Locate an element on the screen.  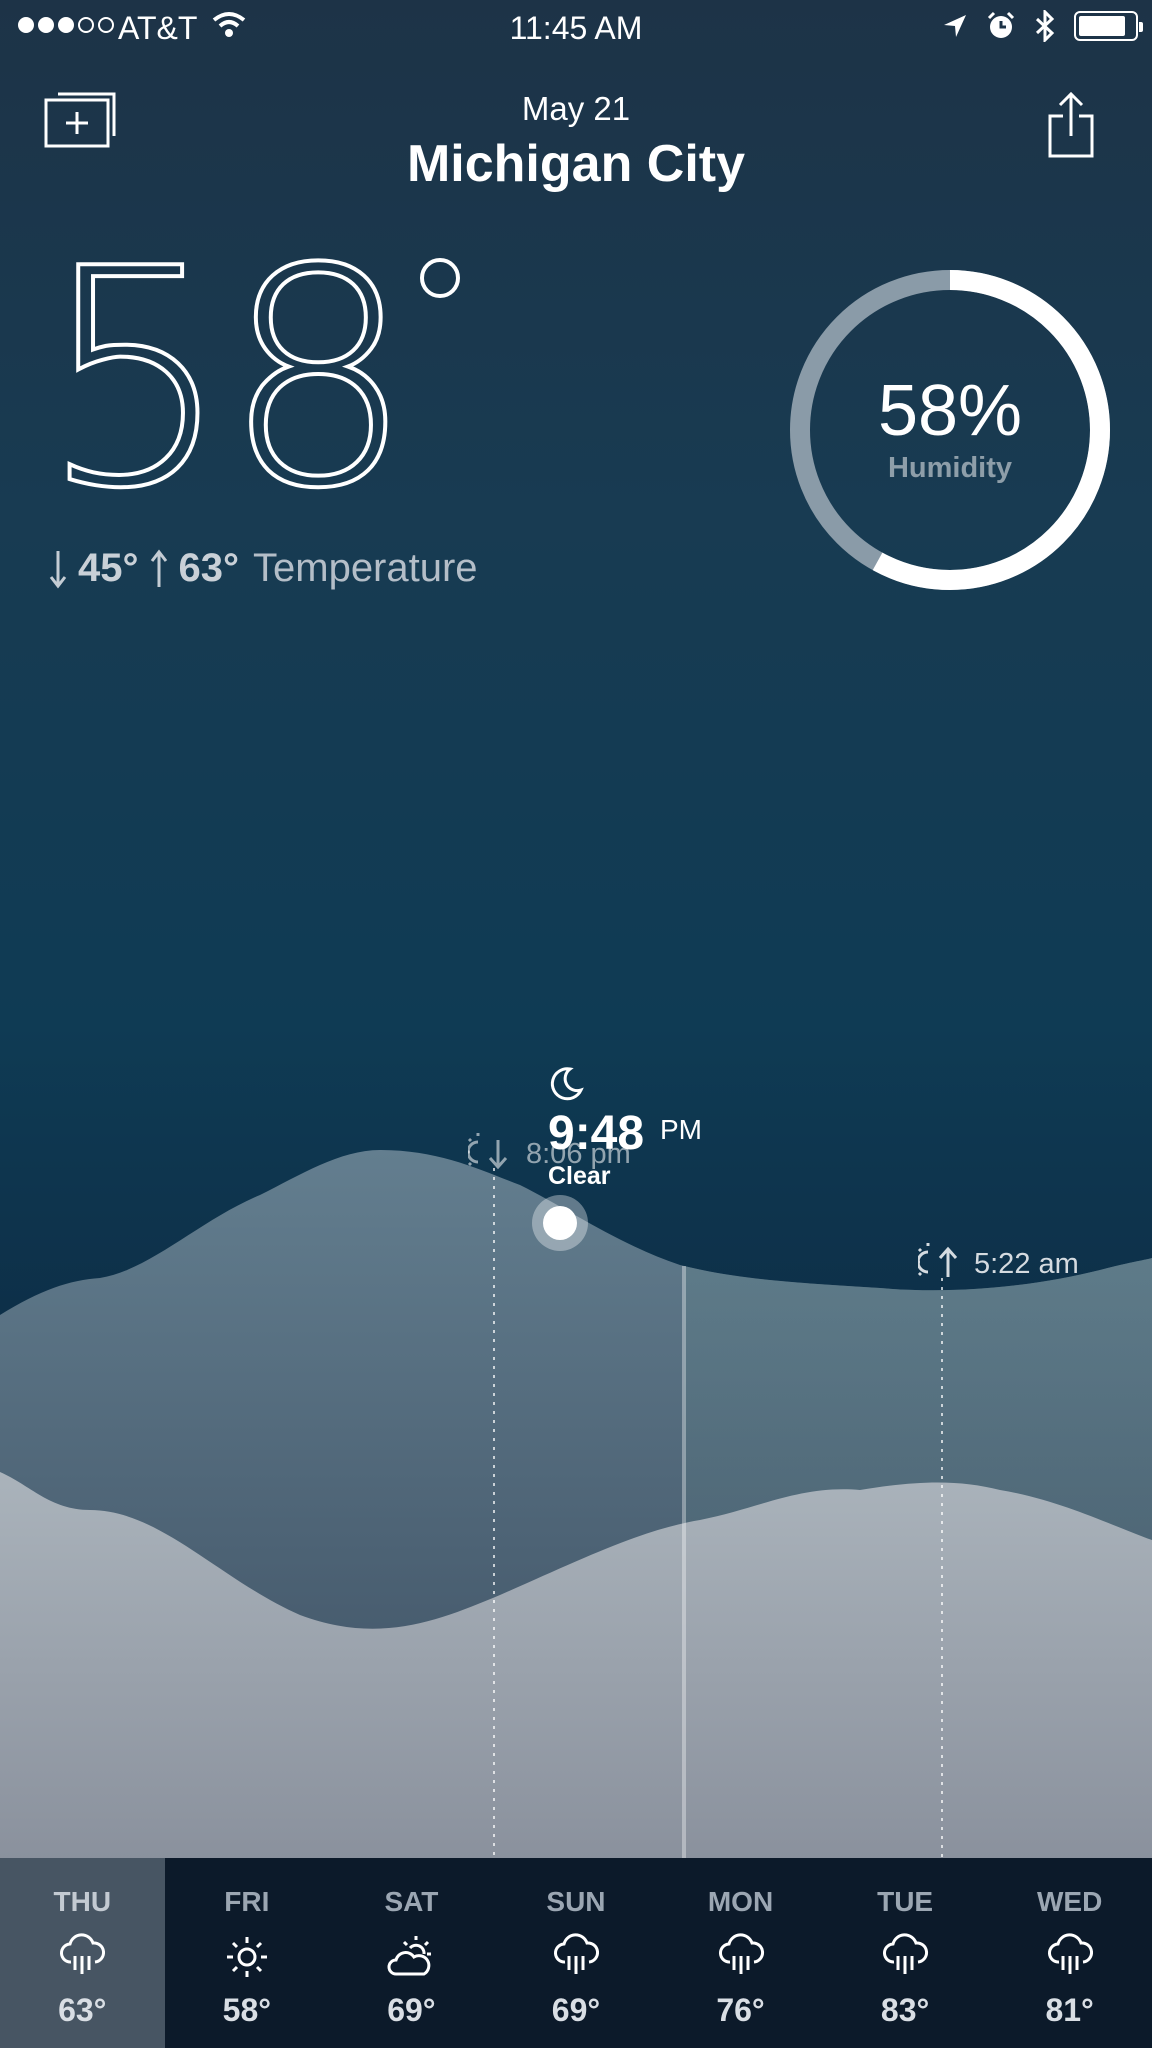
forecast-date: May 21 is located at coordinates (576, 108).